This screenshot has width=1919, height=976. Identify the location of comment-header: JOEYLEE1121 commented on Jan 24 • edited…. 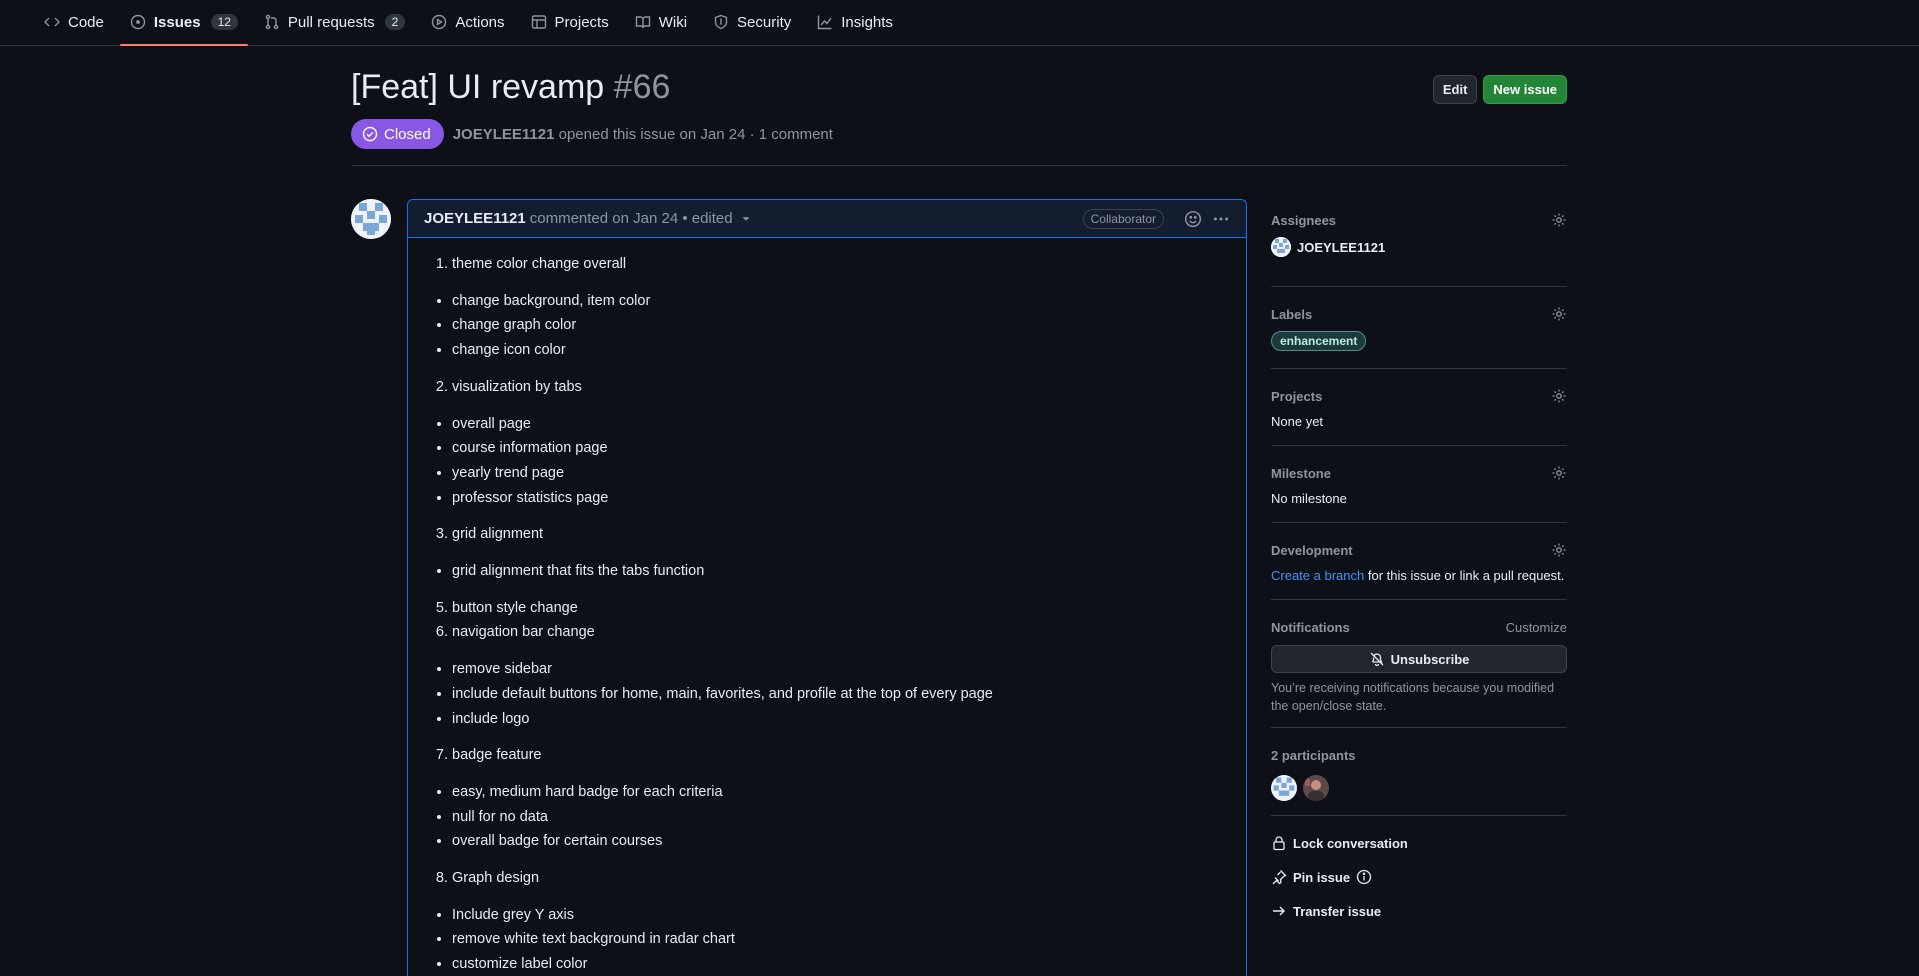
(827, 219).